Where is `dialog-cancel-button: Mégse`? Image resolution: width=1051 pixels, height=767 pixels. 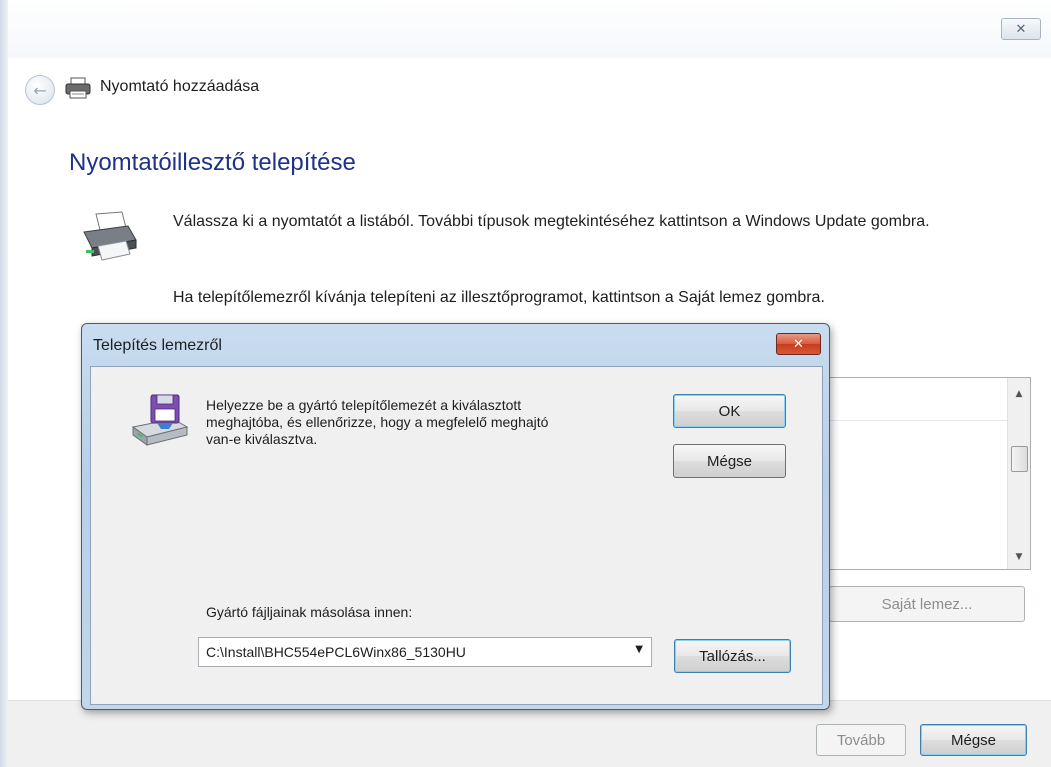
dialog-cancel-button: Mégse is located at coordinates (729, 461).